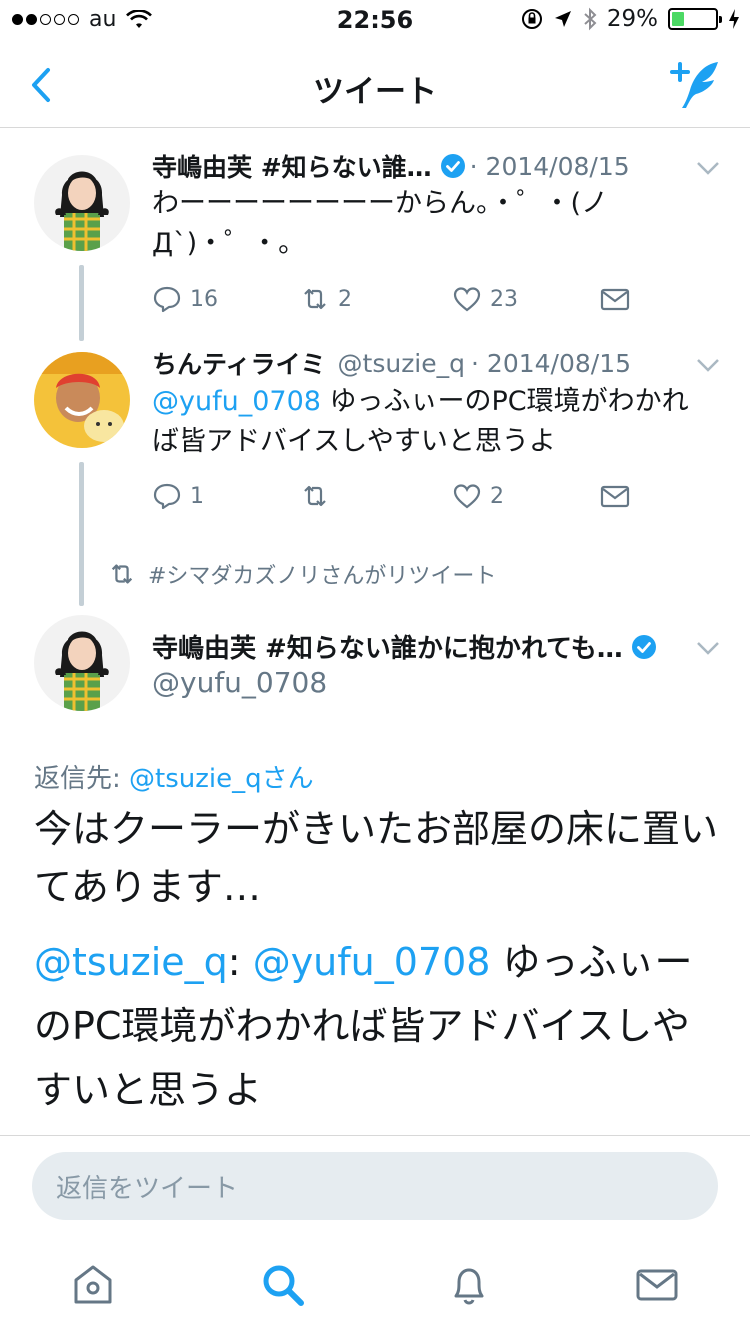 Image resolution: width=750 pixels, height=1334 pixels. Describe the element at coordinates (283, 1285) in the screenshot. I see `search-icon` at that location.